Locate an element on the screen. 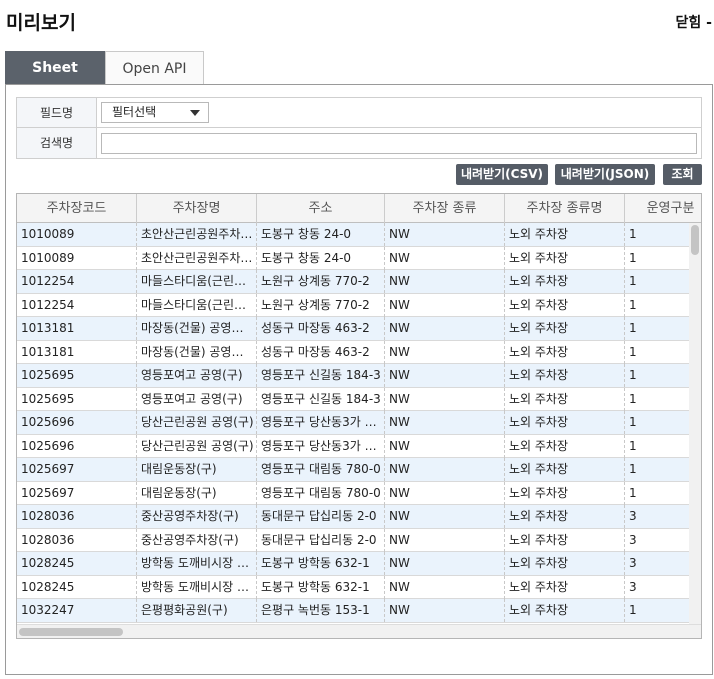  close-button: 닫힘 - is located at coordinates (694, 22).